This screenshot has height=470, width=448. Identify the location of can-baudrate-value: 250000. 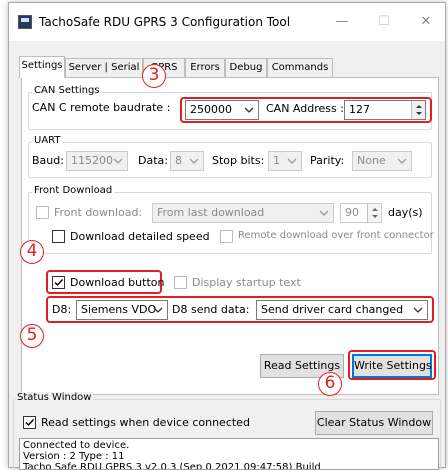
(211, 109).